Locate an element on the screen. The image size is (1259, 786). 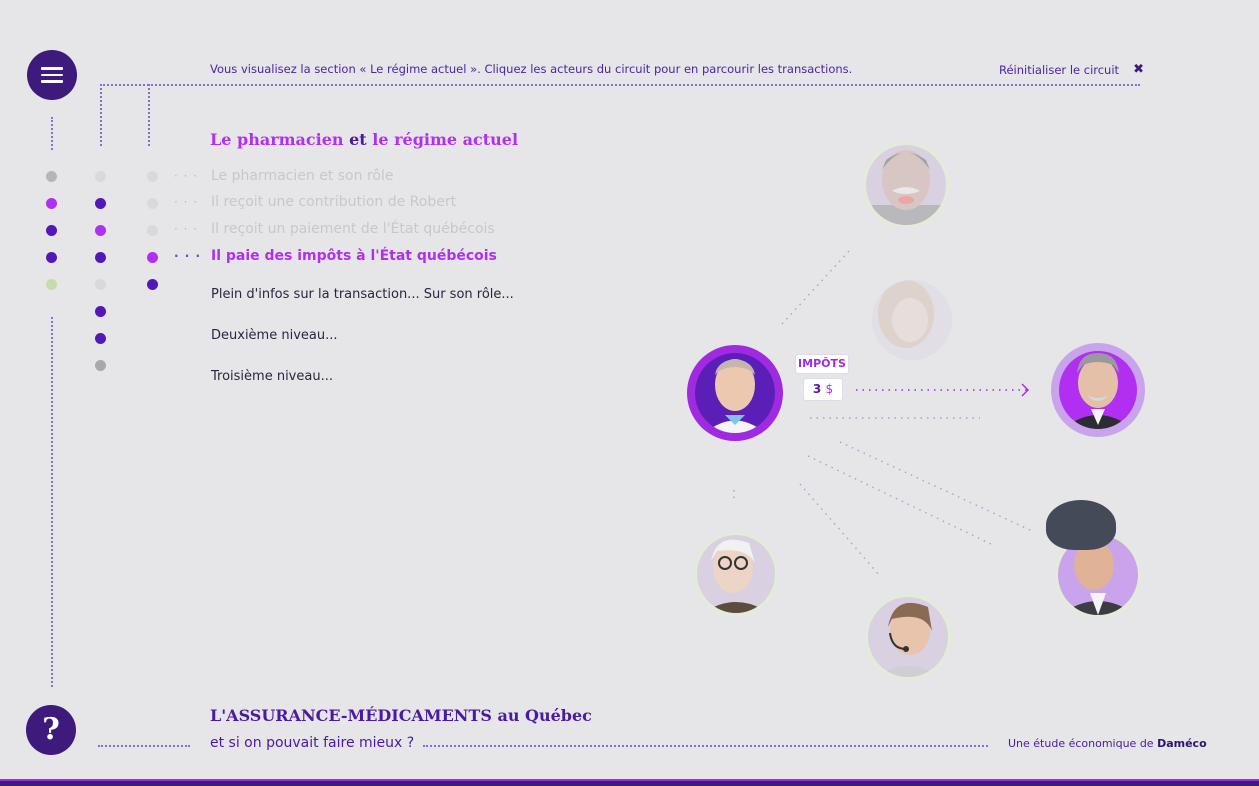
elder-face-icon is located at coordinates (736, 576).